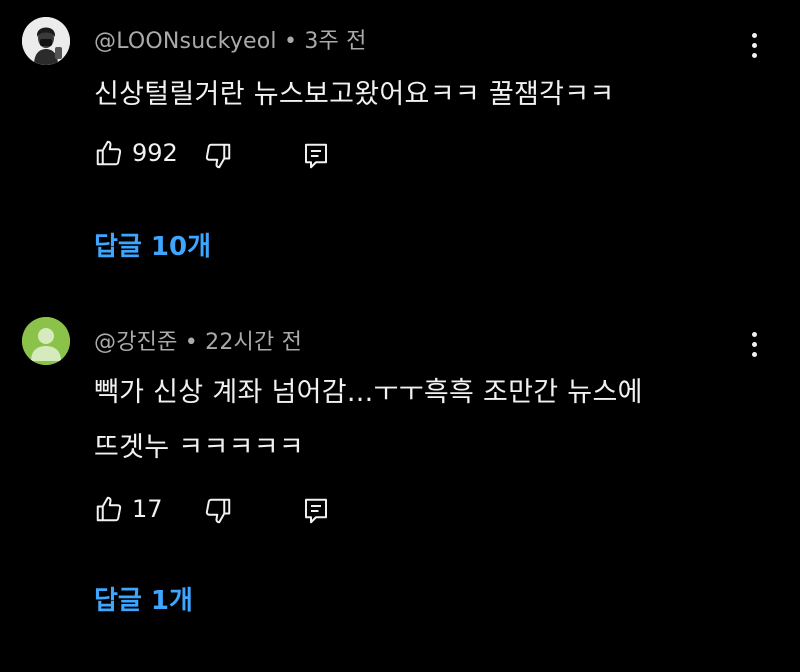 This screenshot has width=800, height=672. Describe the element at coordinates (254, 342) in the screenshot. I see `comment-time: 22시간 전` at that location.